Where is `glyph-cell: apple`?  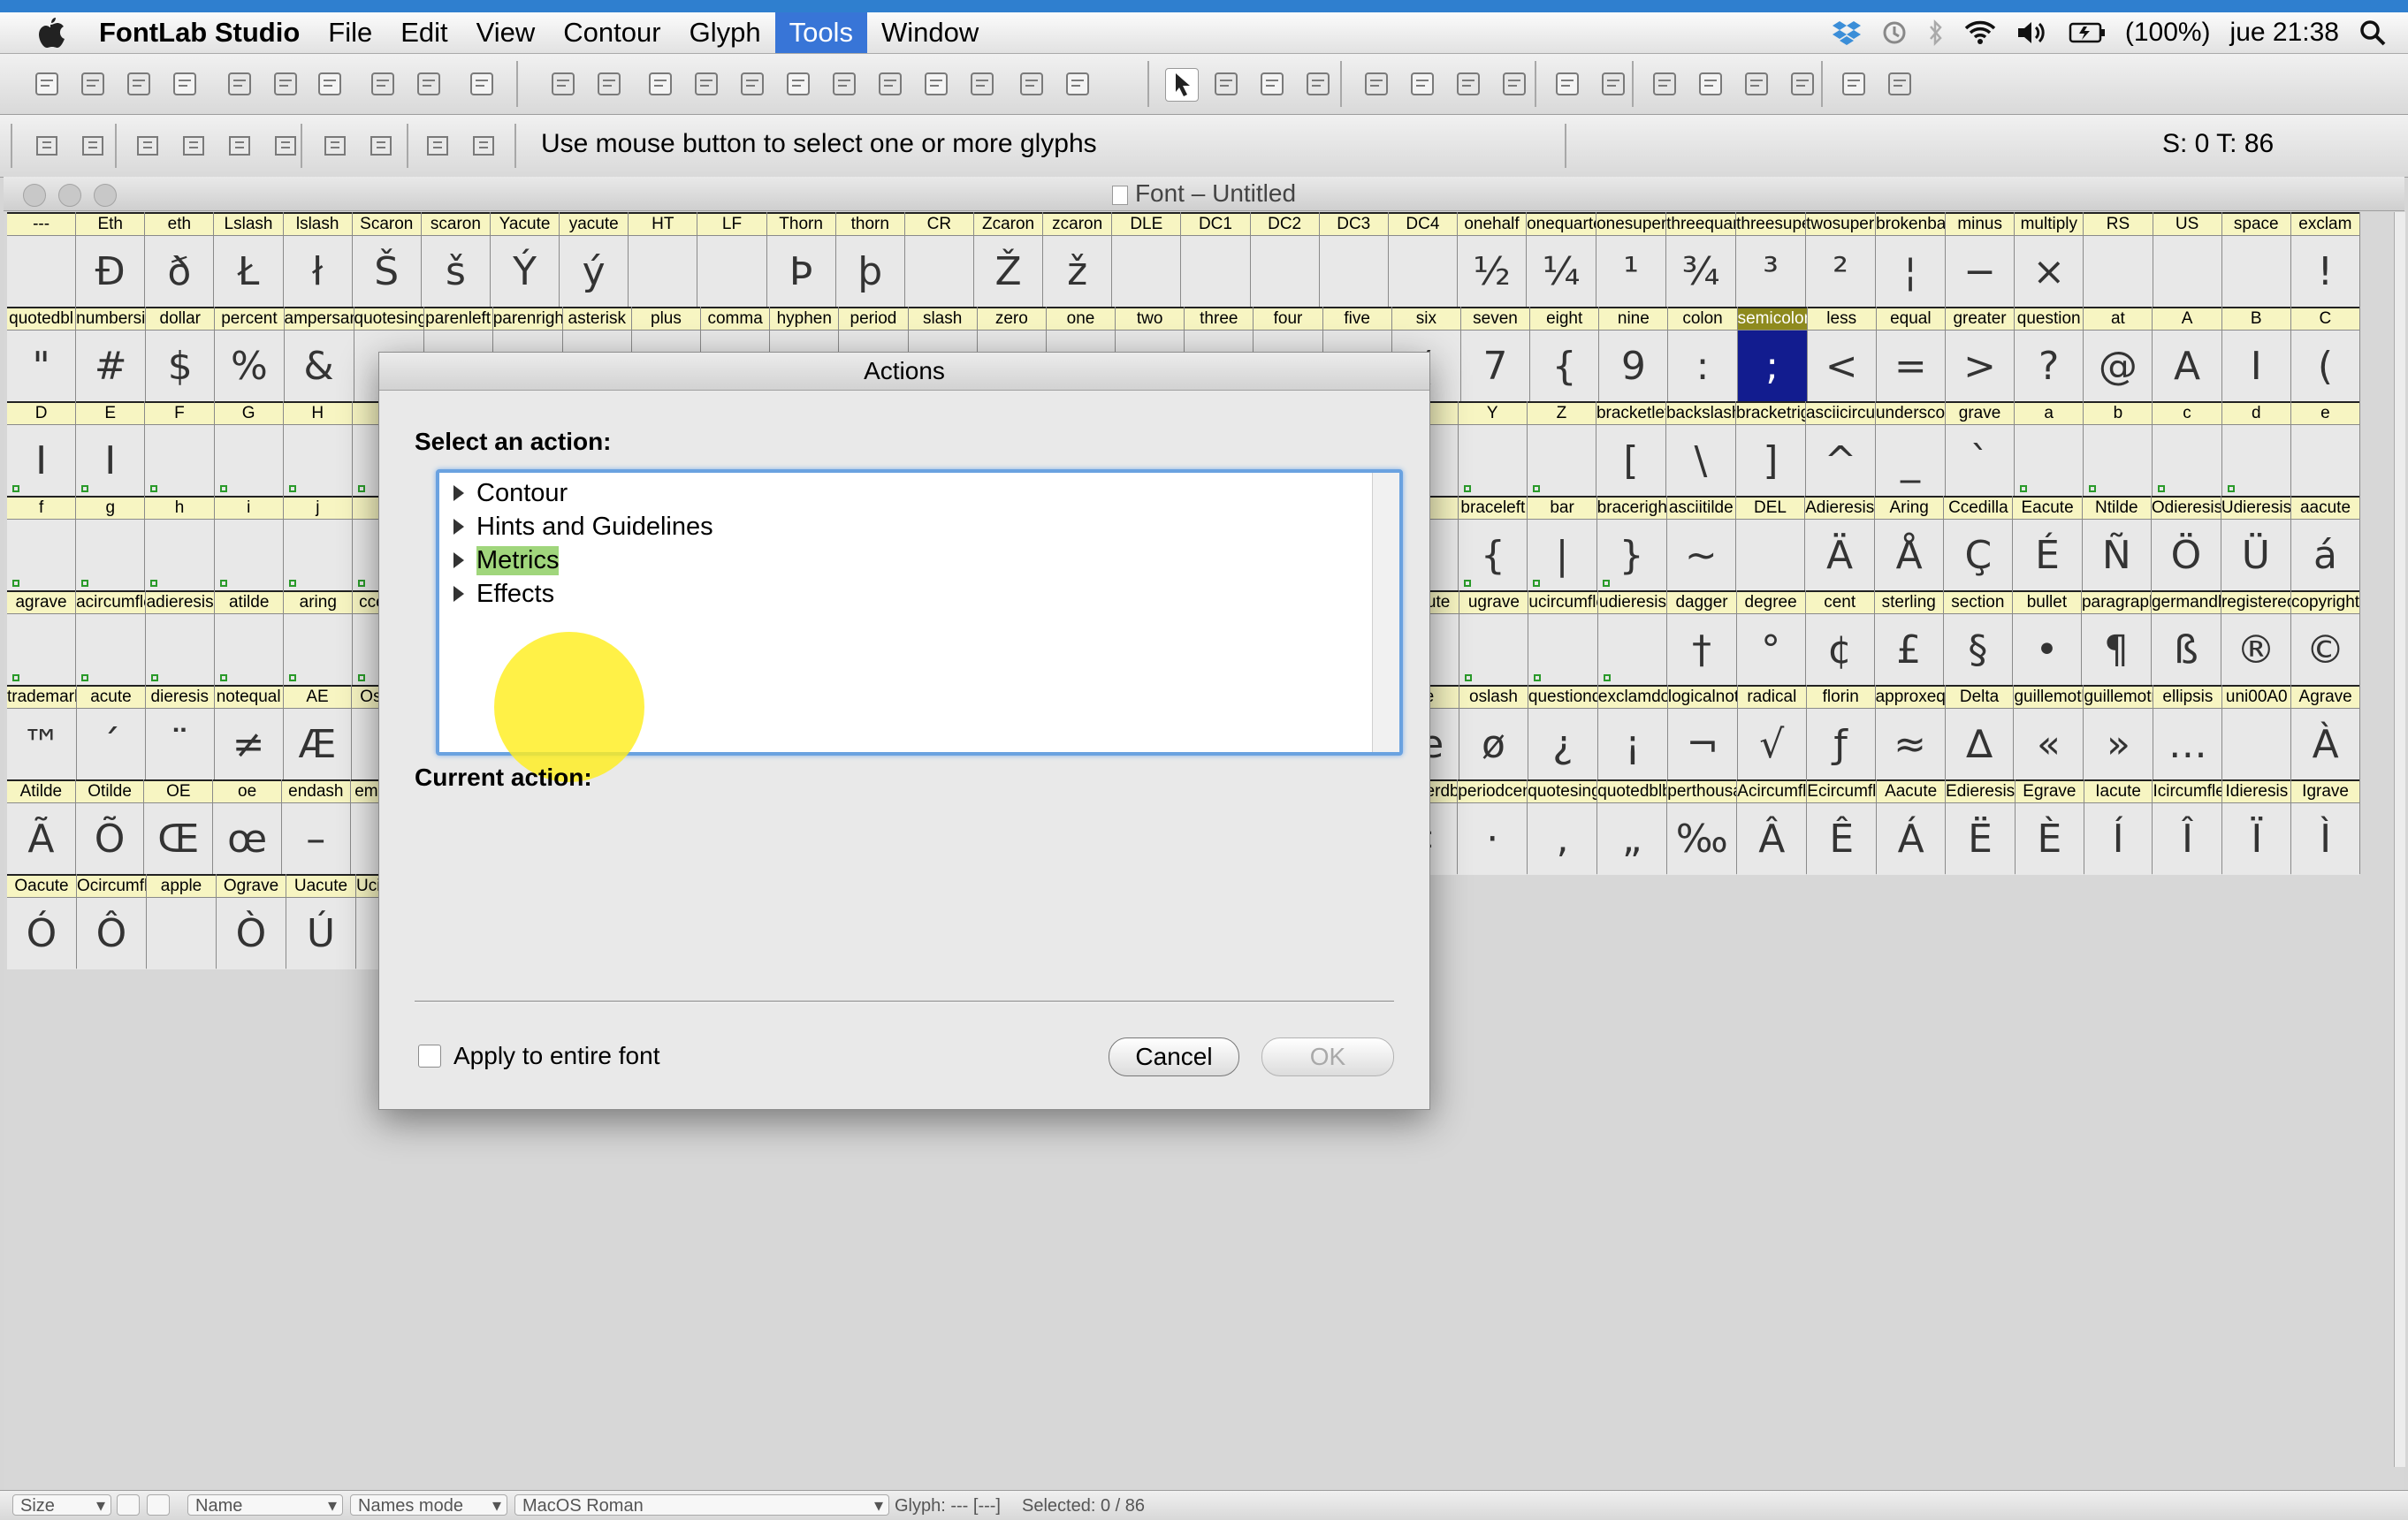 glyph-cell: apple is located at coordinates (182, 921).